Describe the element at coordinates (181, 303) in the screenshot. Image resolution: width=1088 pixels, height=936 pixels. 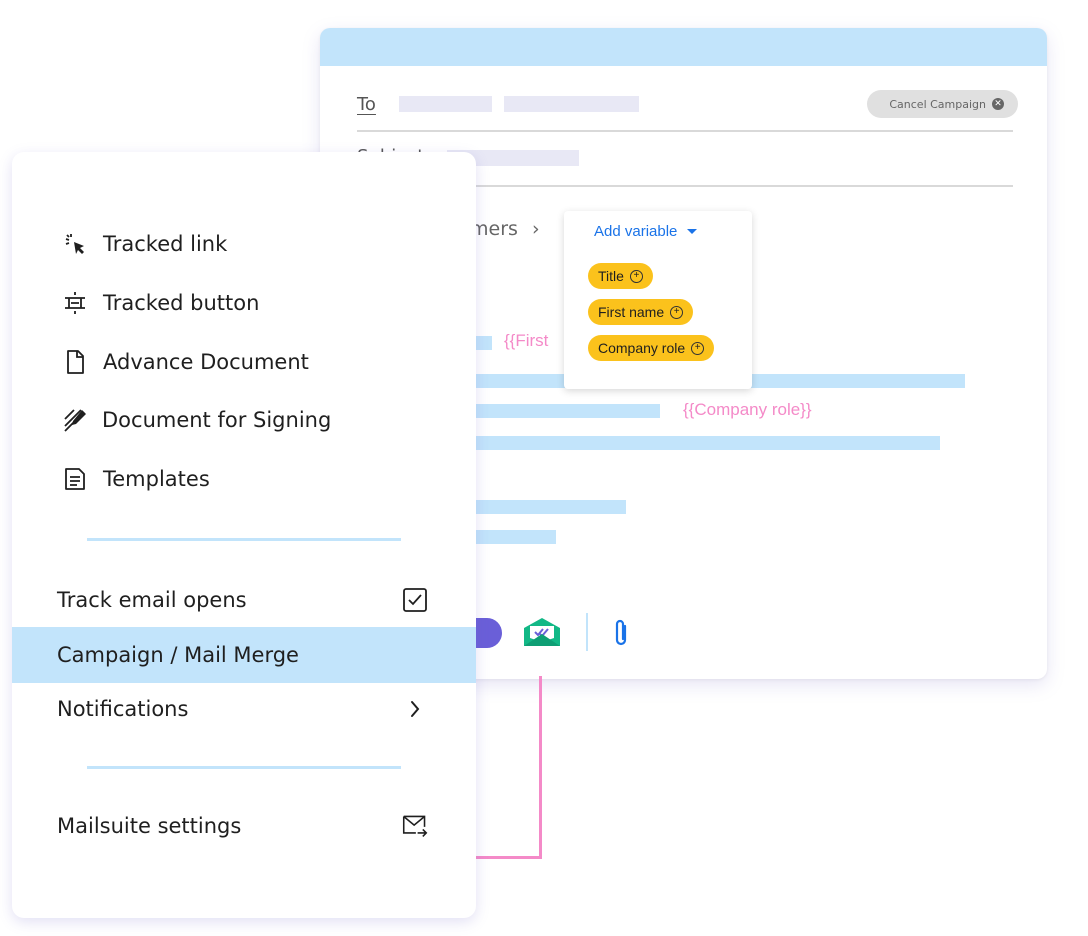
I see `menu-item-label: Tracked button` at that location.